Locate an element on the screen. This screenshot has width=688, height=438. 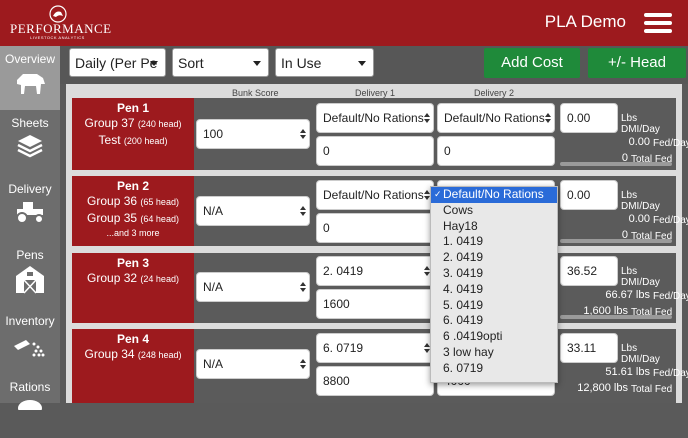
sidebar-item-sheets: Sheets is located at coordinates (30, 142).